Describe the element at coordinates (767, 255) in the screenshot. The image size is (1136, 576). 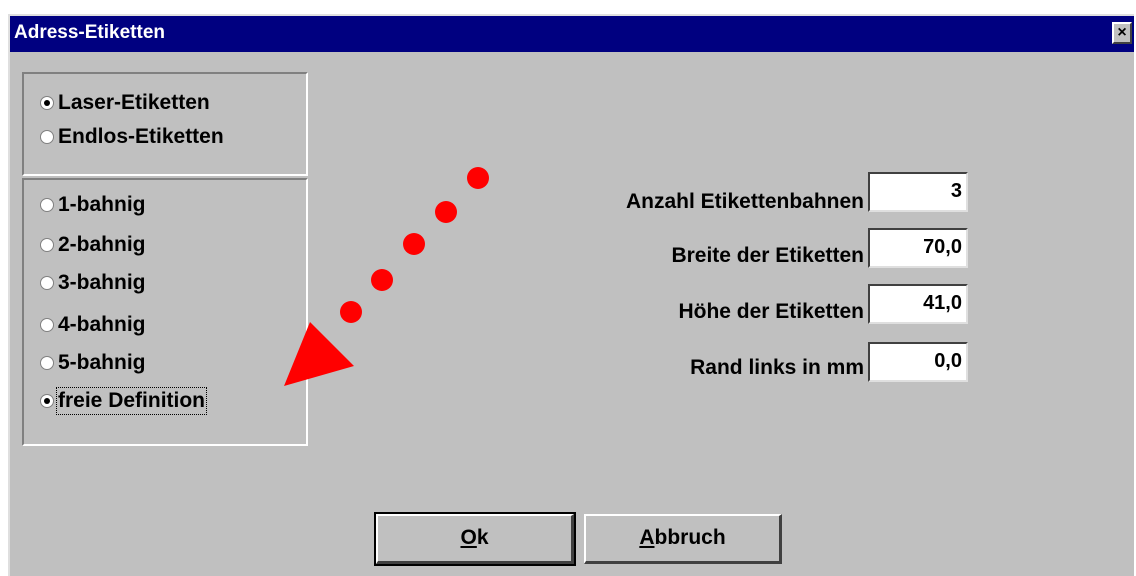
I see `width-label: Breite der Etiketten` at that location.